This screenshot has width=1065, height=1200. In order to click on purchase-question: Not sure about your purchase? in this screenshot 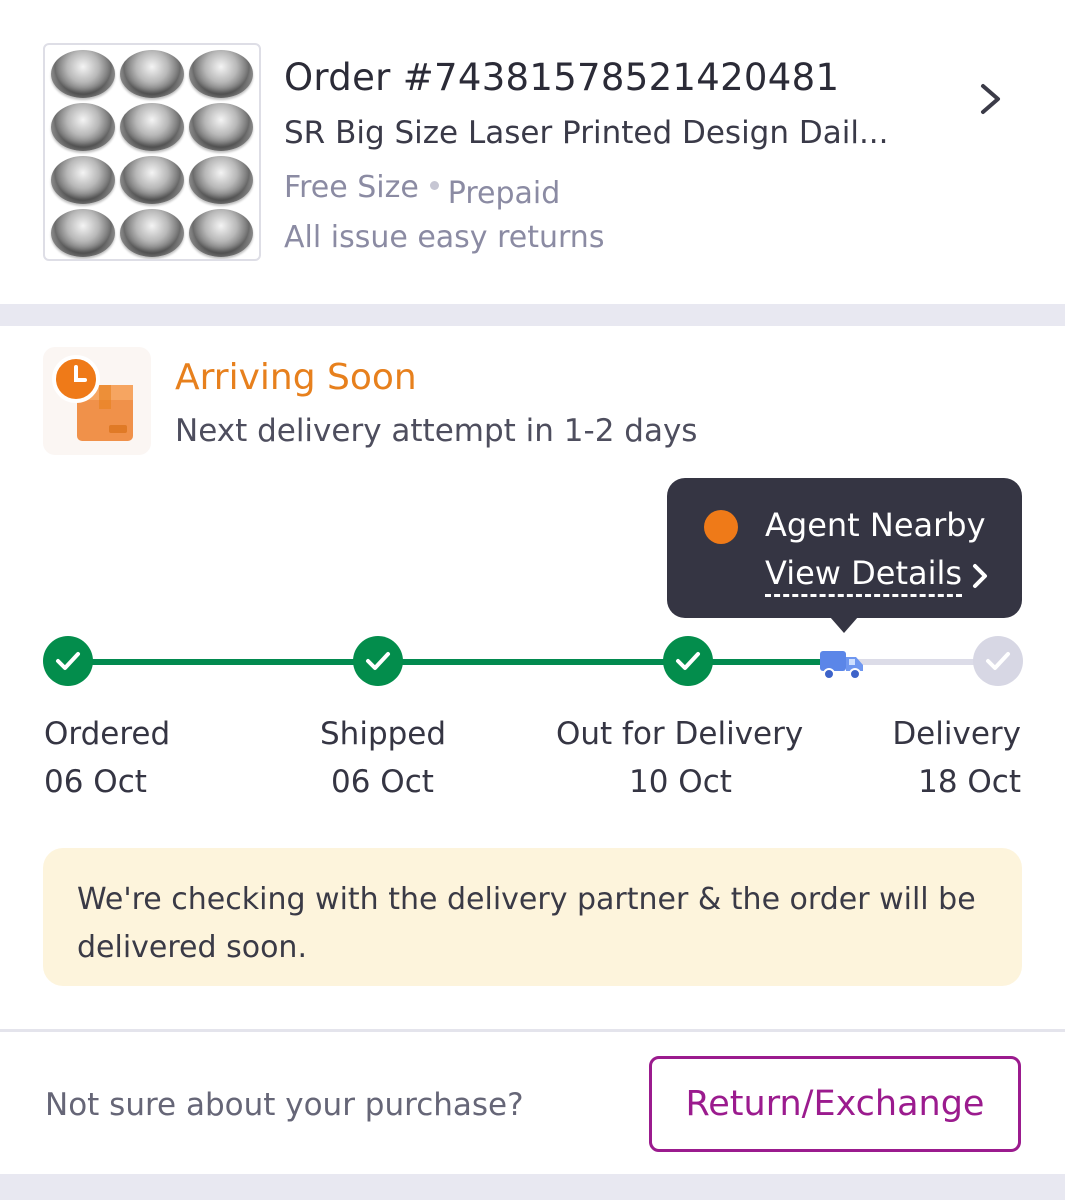, I will do `click(284, 1105)`.